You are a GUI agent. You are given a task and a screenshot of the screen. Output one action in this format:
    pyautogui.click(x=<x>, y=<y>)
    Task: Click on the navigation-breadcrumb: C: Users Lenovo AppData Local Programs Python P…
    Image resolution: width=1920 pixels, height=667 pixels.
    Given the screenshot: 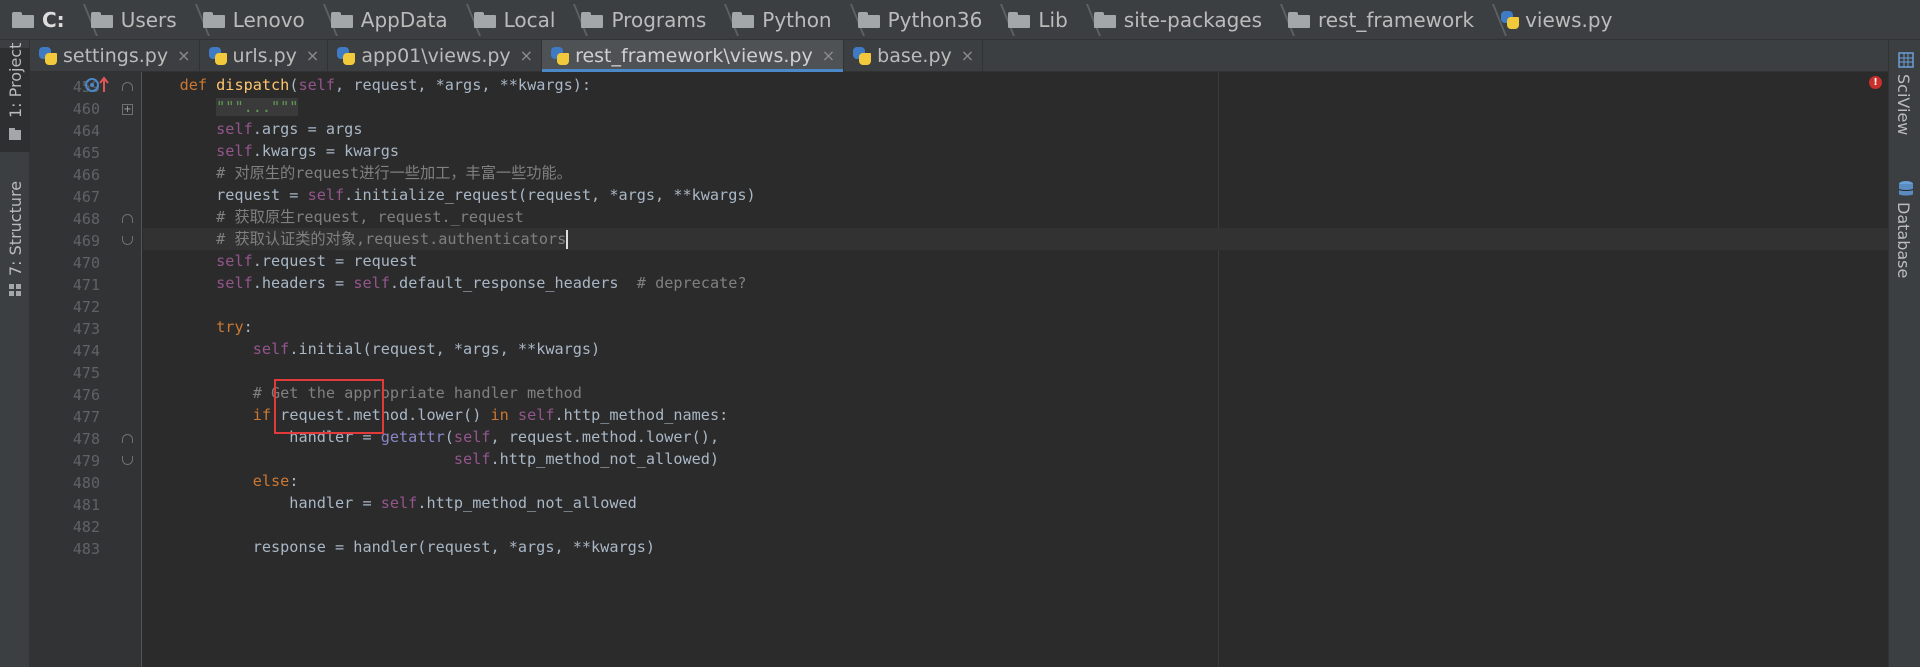 What is the action you would take?
    pyautogui.click(x=960, y=20)
    